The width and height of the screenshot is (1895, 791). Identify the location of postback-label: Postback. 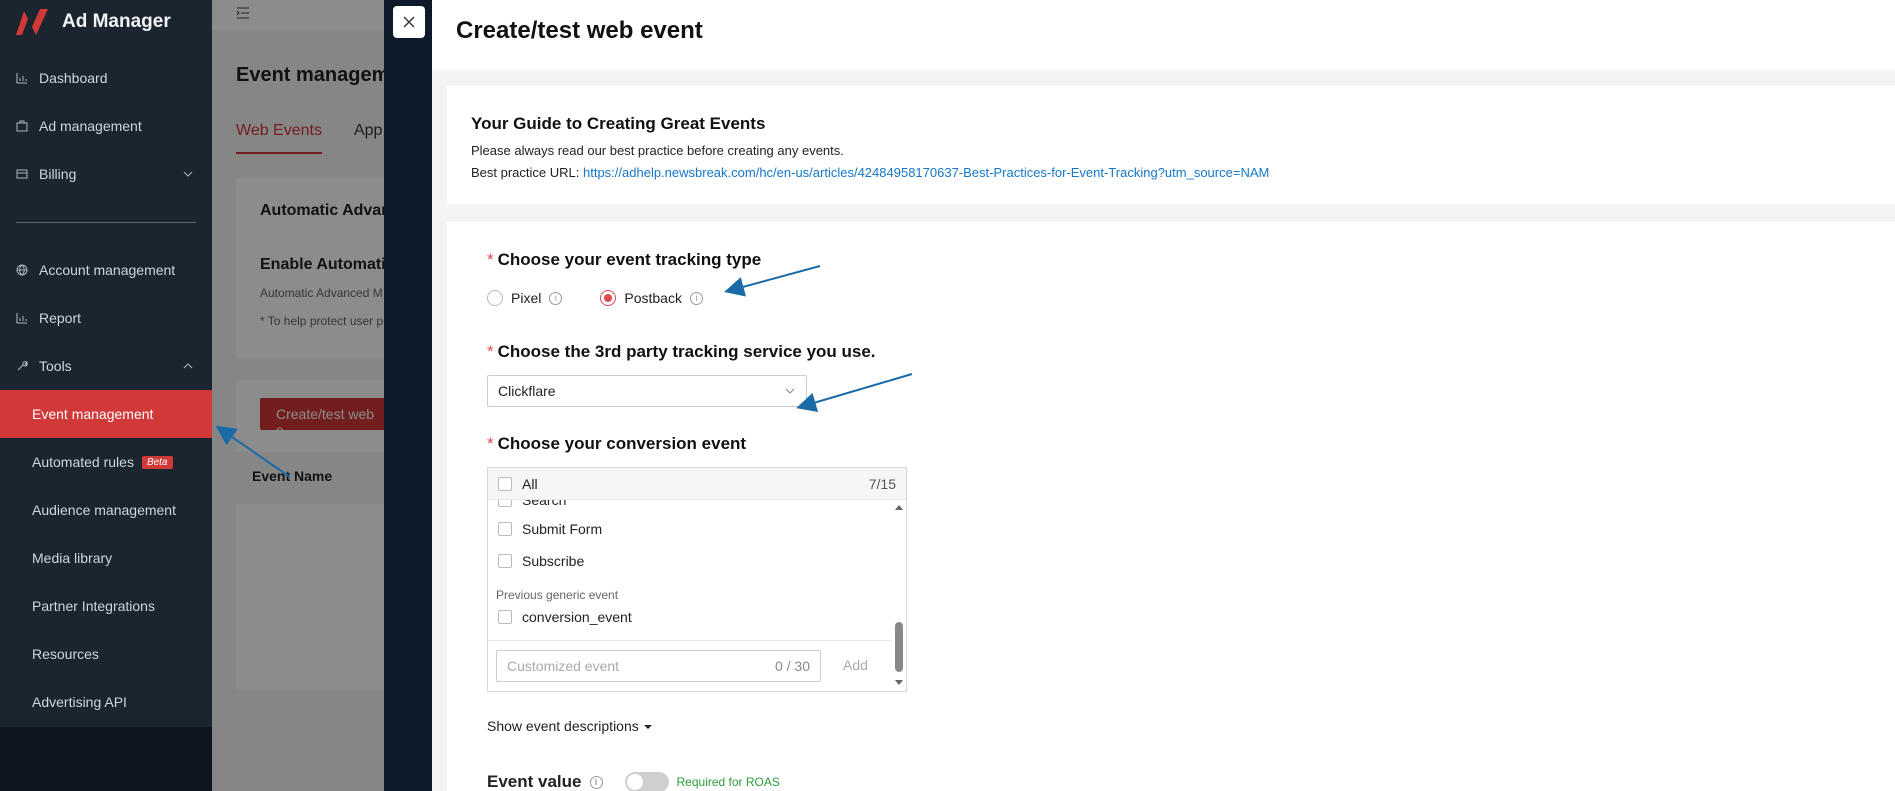
(653, 298).